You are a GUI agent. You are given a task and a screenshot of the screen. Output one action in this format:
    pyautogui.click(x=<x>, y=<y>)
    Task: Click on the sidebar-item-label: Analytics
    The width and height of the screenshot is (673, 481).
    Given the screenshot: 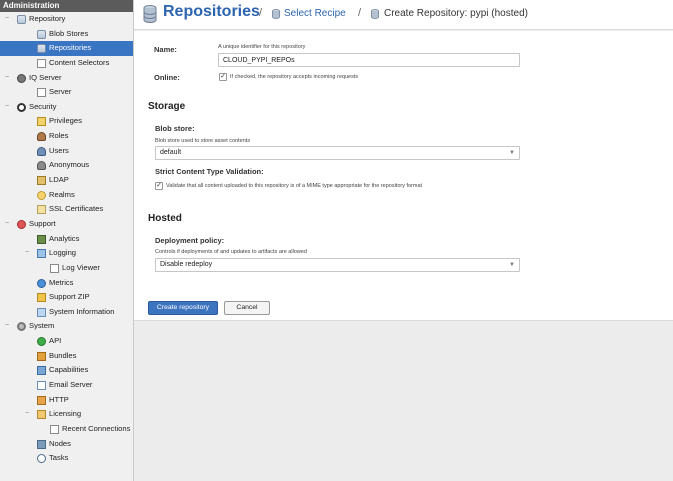 What is the action you would take?
    pyautogui.click(x=64, y=238)
    